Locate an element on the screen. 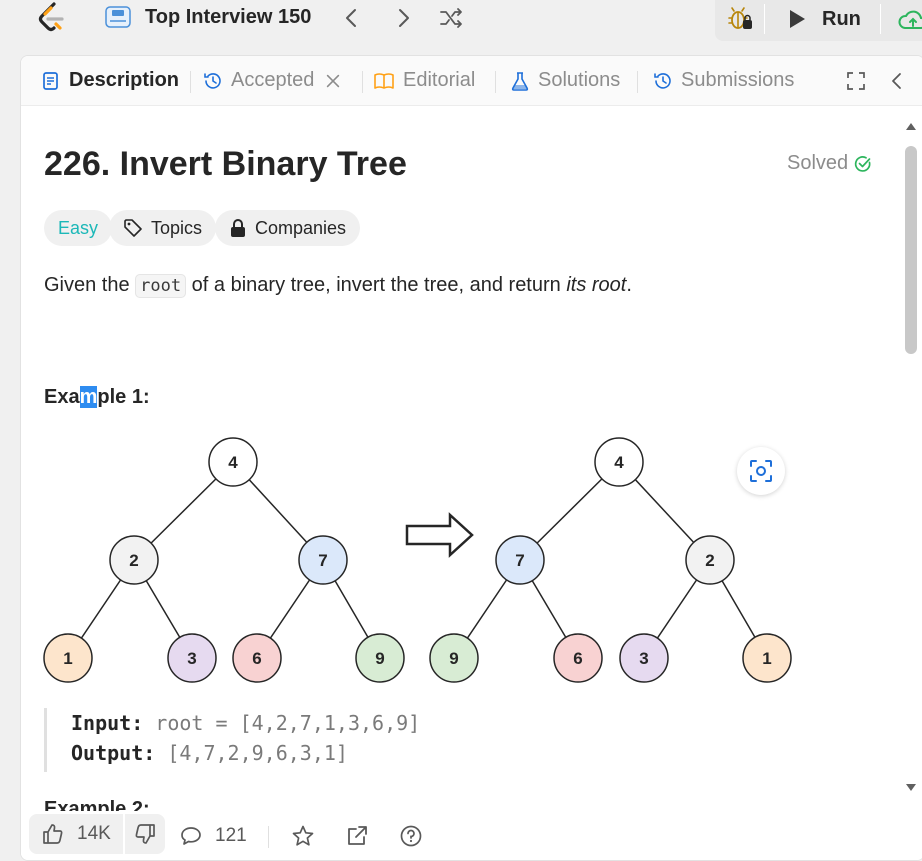 This screenshot has width=922, height=861. like-count: 14K is located at coordinates (94, 833).